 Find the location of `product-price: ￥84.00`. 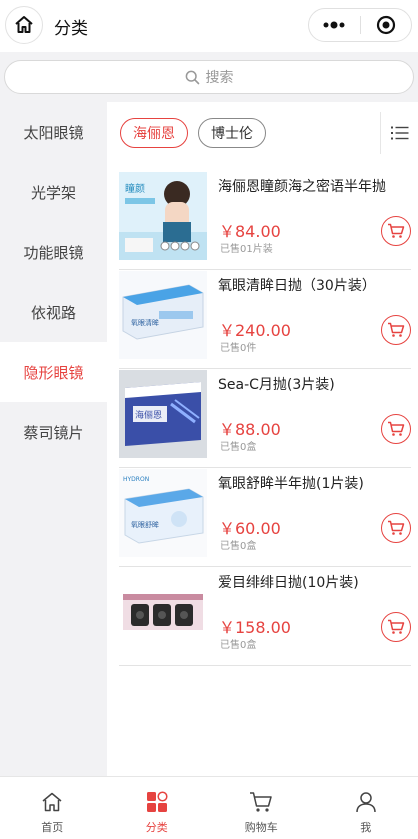

product-price: ￥84.00 is located at coordinates (250, 231).